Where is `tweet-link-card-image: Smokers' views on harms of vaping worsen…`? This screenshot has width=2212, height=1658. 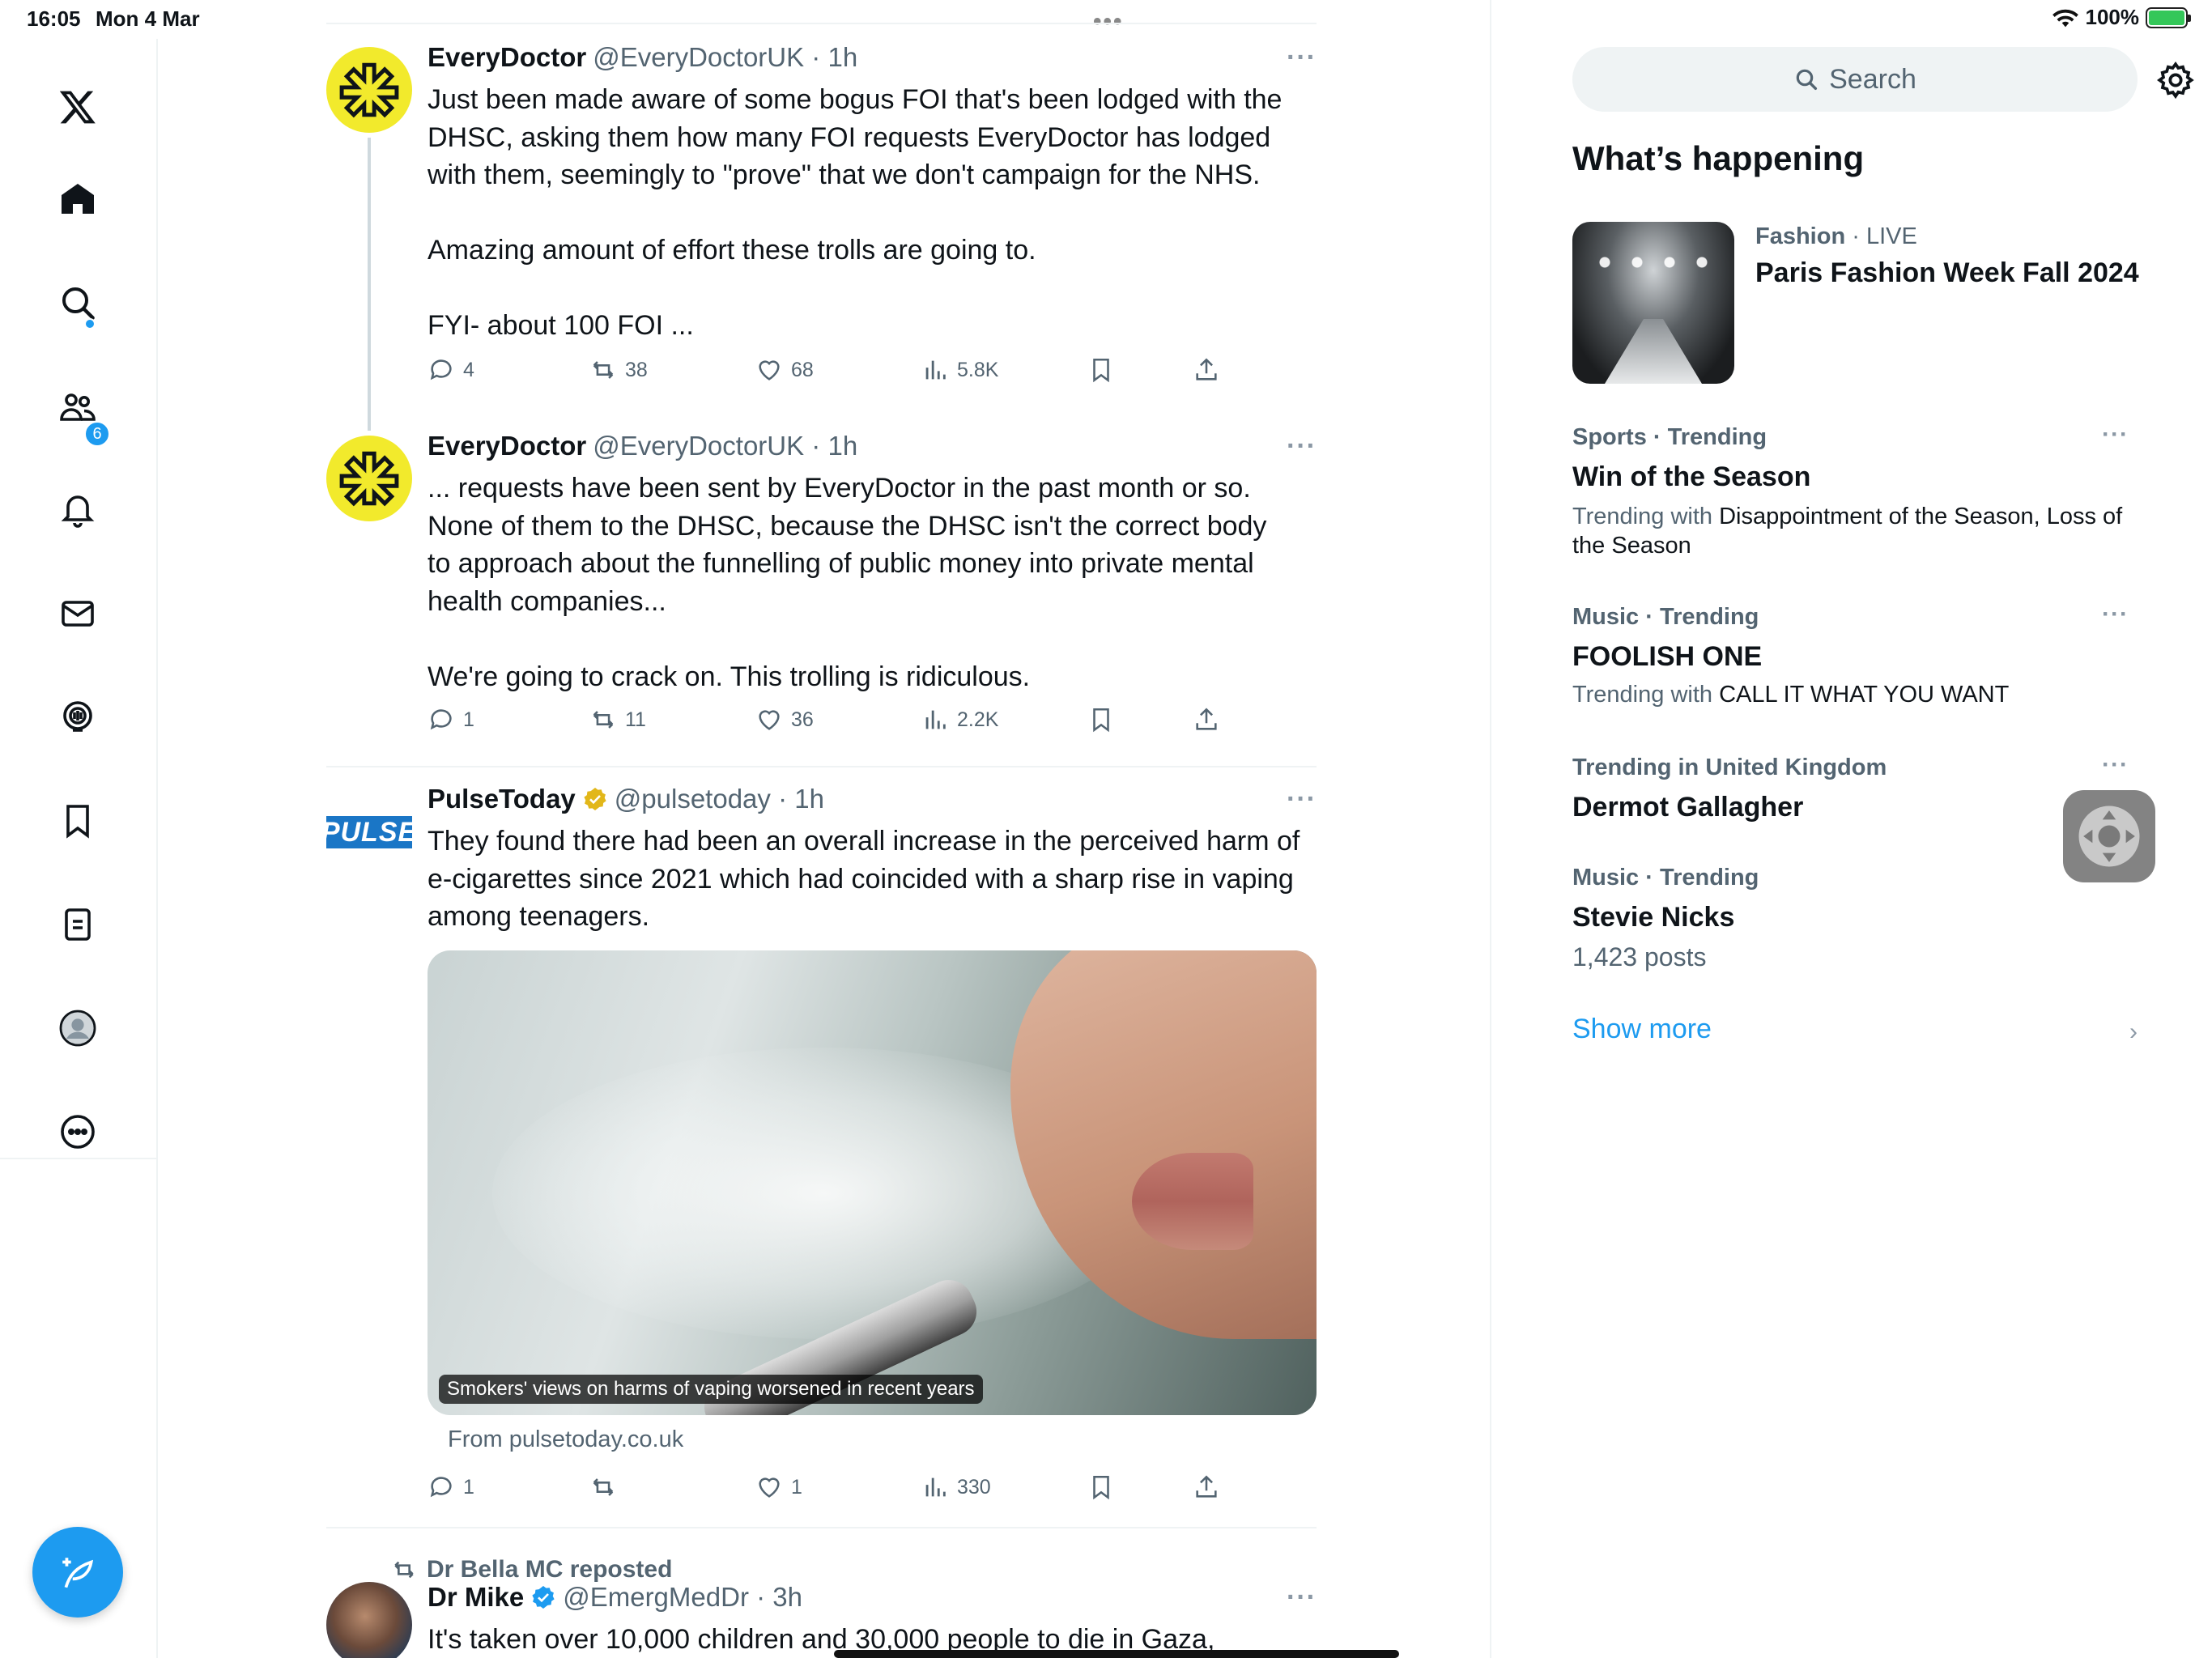 tweet-link-card-image: Smokers' views on harms of vaping worsen… is located at coordinates (873, 1182).